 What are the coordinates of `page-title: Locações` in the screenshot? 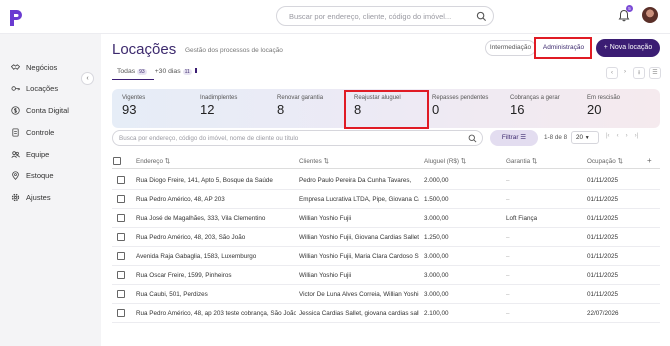 It's located at (144, 49).